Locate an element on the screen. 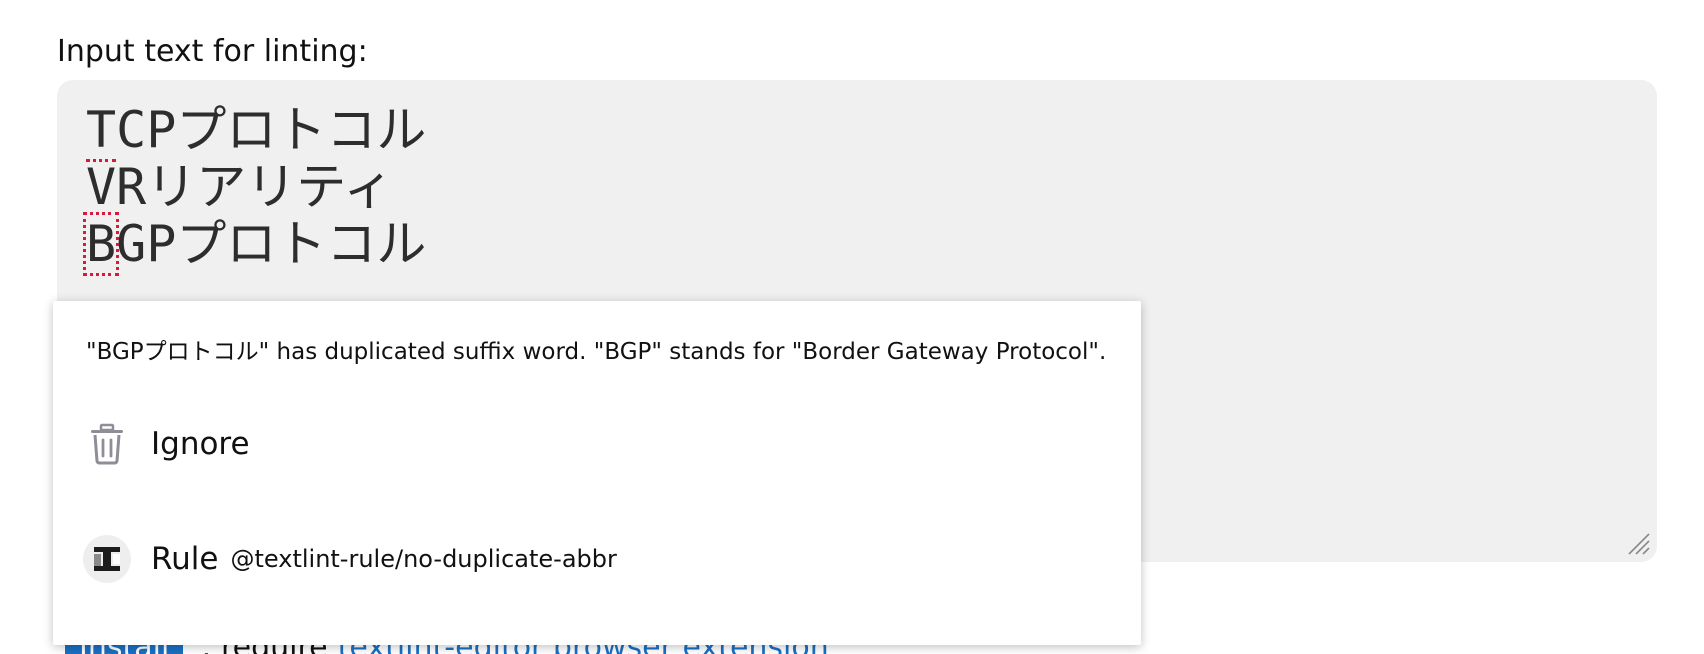  editor-line-3: BGPプロトコル is located at coordinates (869, 244).